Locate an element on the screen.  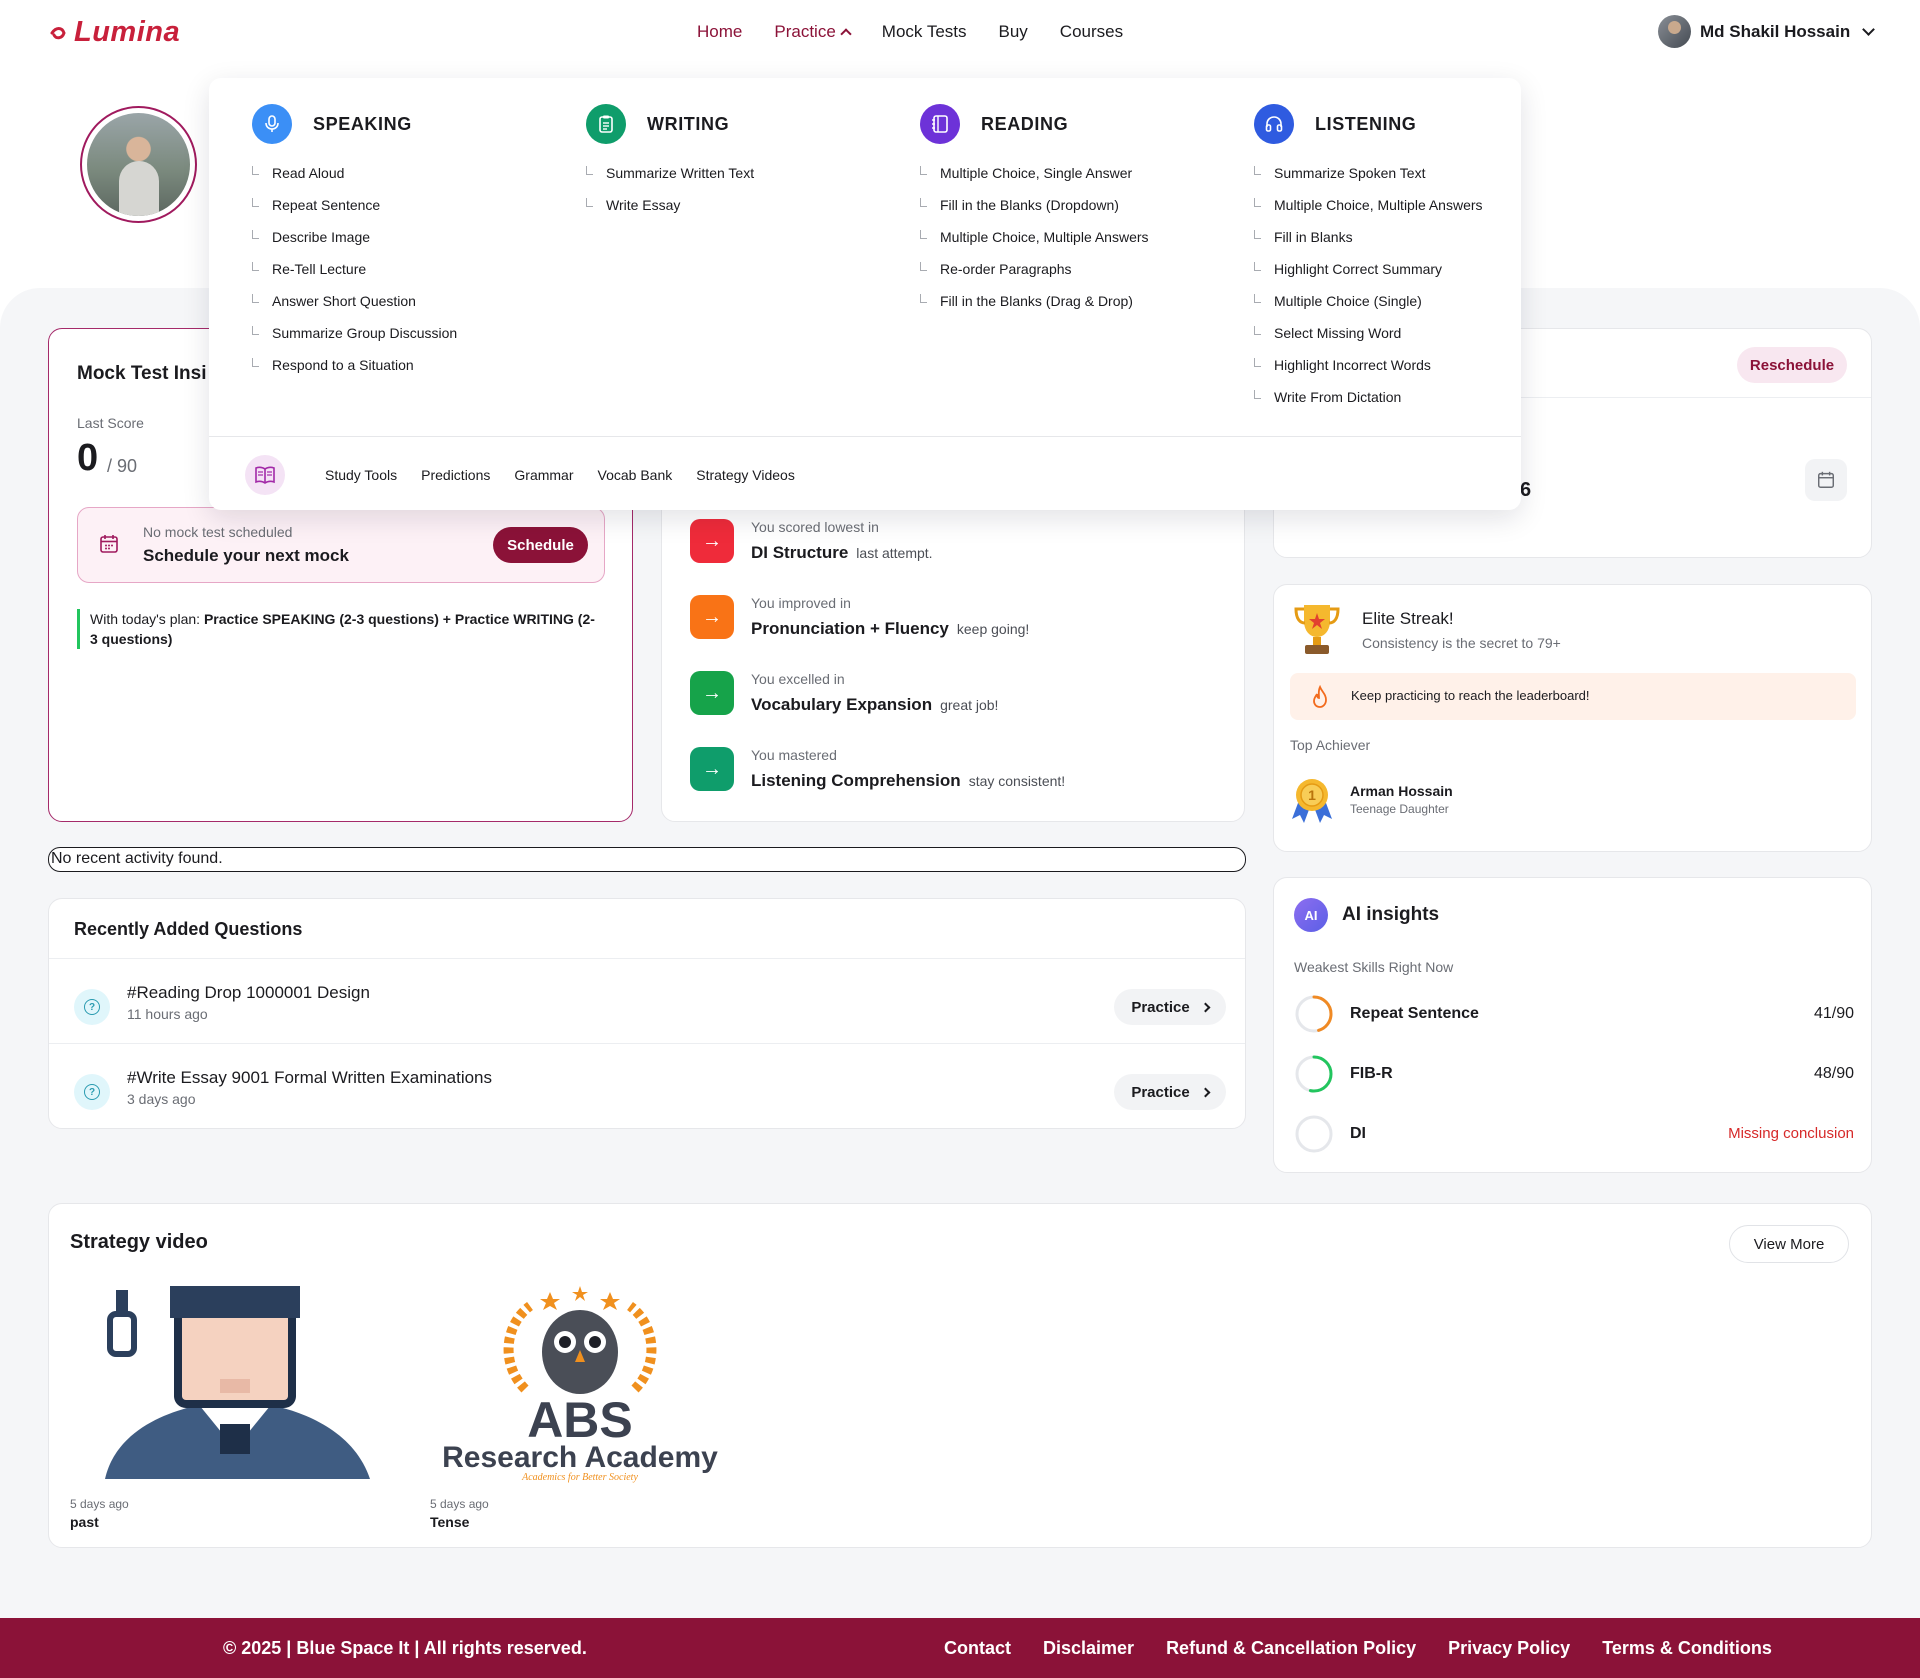
menu-item-mc-single-listening: Multiple Choice (Single) is located at coordinates (1368, 301).